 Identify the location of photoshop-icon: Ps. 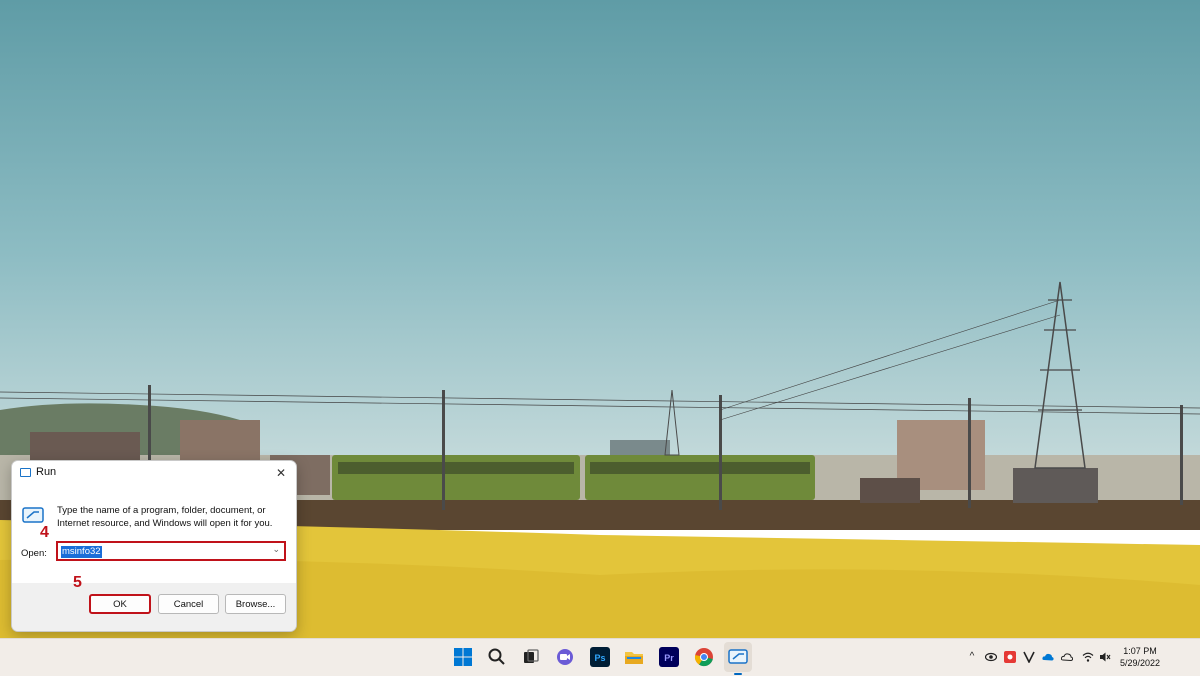
(600, 657).